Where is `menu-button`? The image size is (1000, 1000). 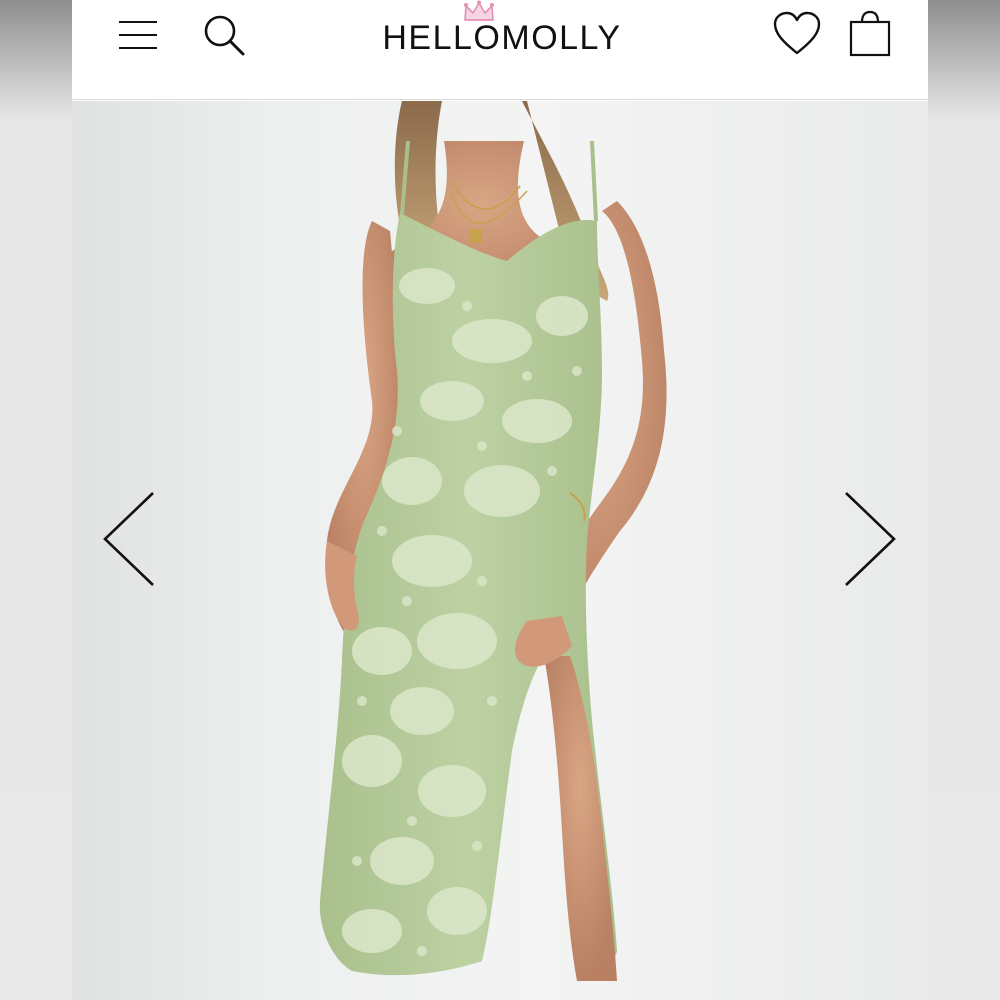 menu-button is located at coordinates (138, 35).